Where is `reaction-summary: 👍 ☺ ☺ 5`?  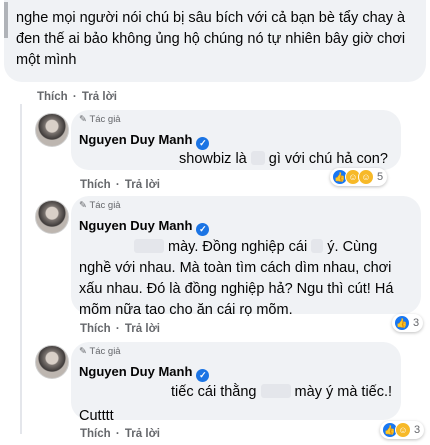 reaction-summary: 👍 ☺ ☺ 5 is located at coordinates (359, 177).